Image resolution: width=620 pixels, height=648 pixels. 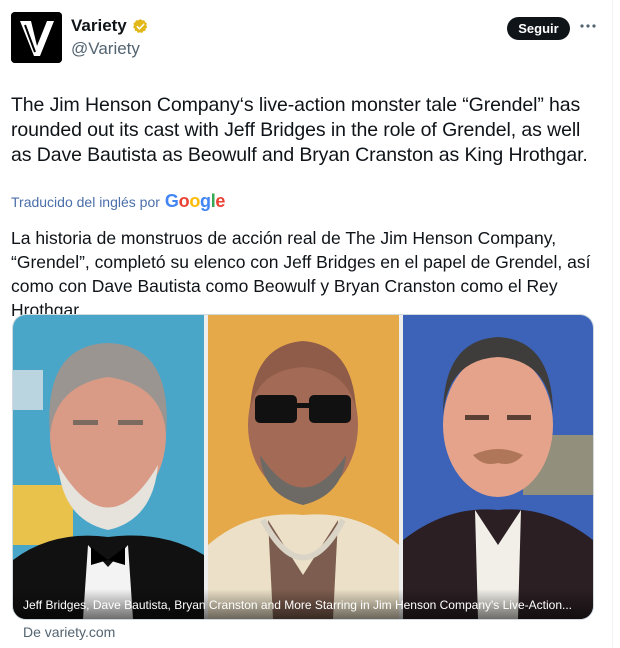 I want to click on translation-label: Traducido del inglés por, so click(x=85, y=202).